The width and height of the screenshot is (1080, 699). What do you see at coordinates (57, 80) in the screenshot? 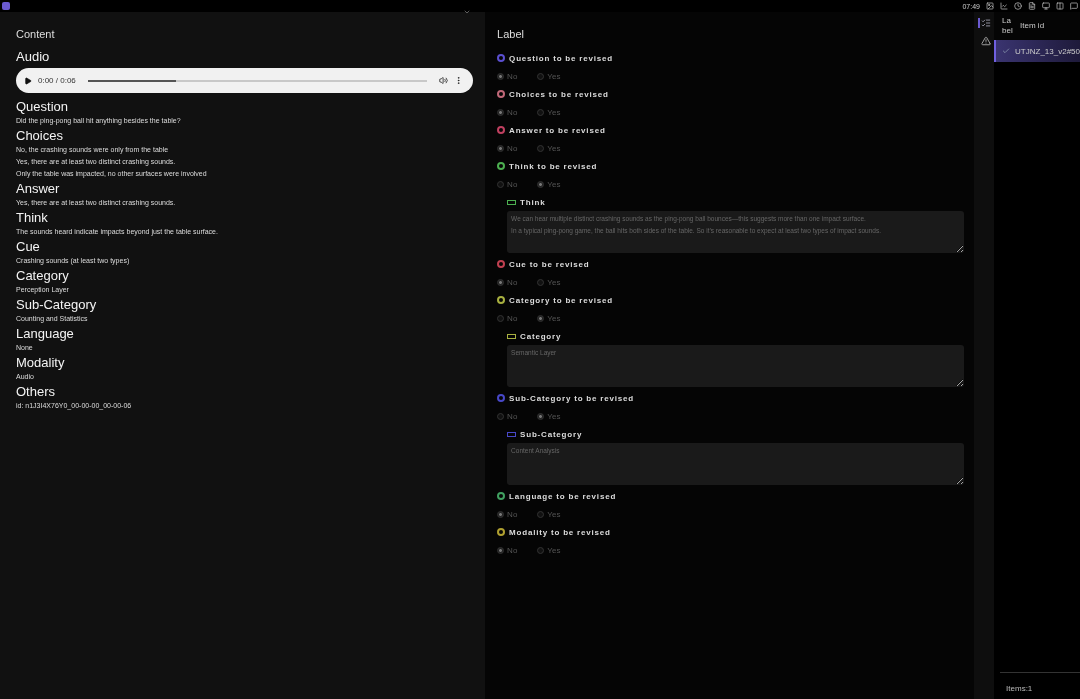
I see `audio-time: 0:00 / 0:06` at bounding box center [57, 80].